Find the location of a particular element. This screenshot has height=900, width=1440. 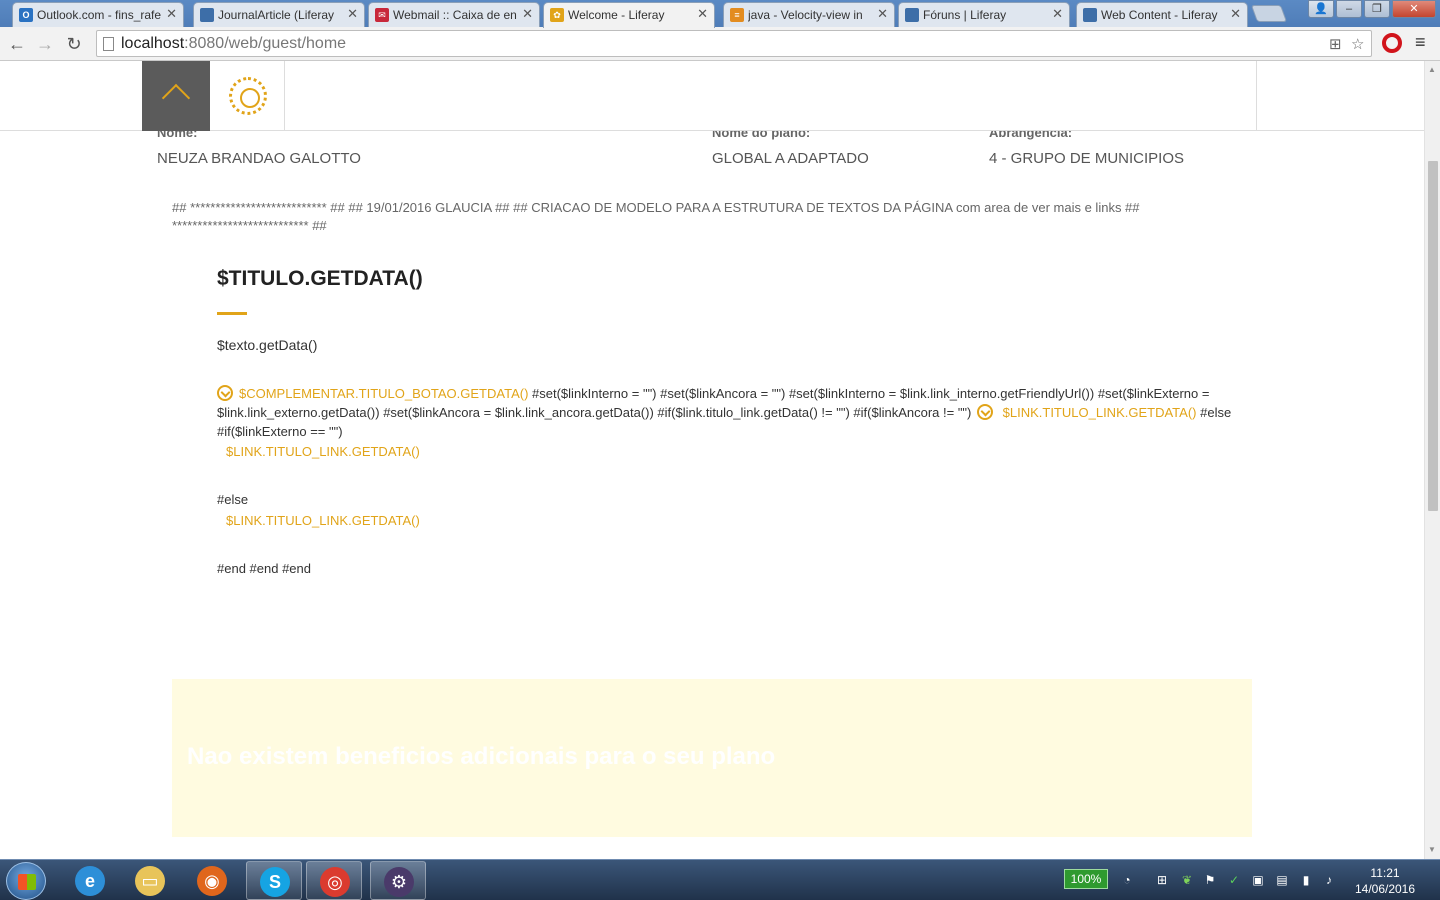

reload-icon: ↻ is located at coordinates (74, 44).